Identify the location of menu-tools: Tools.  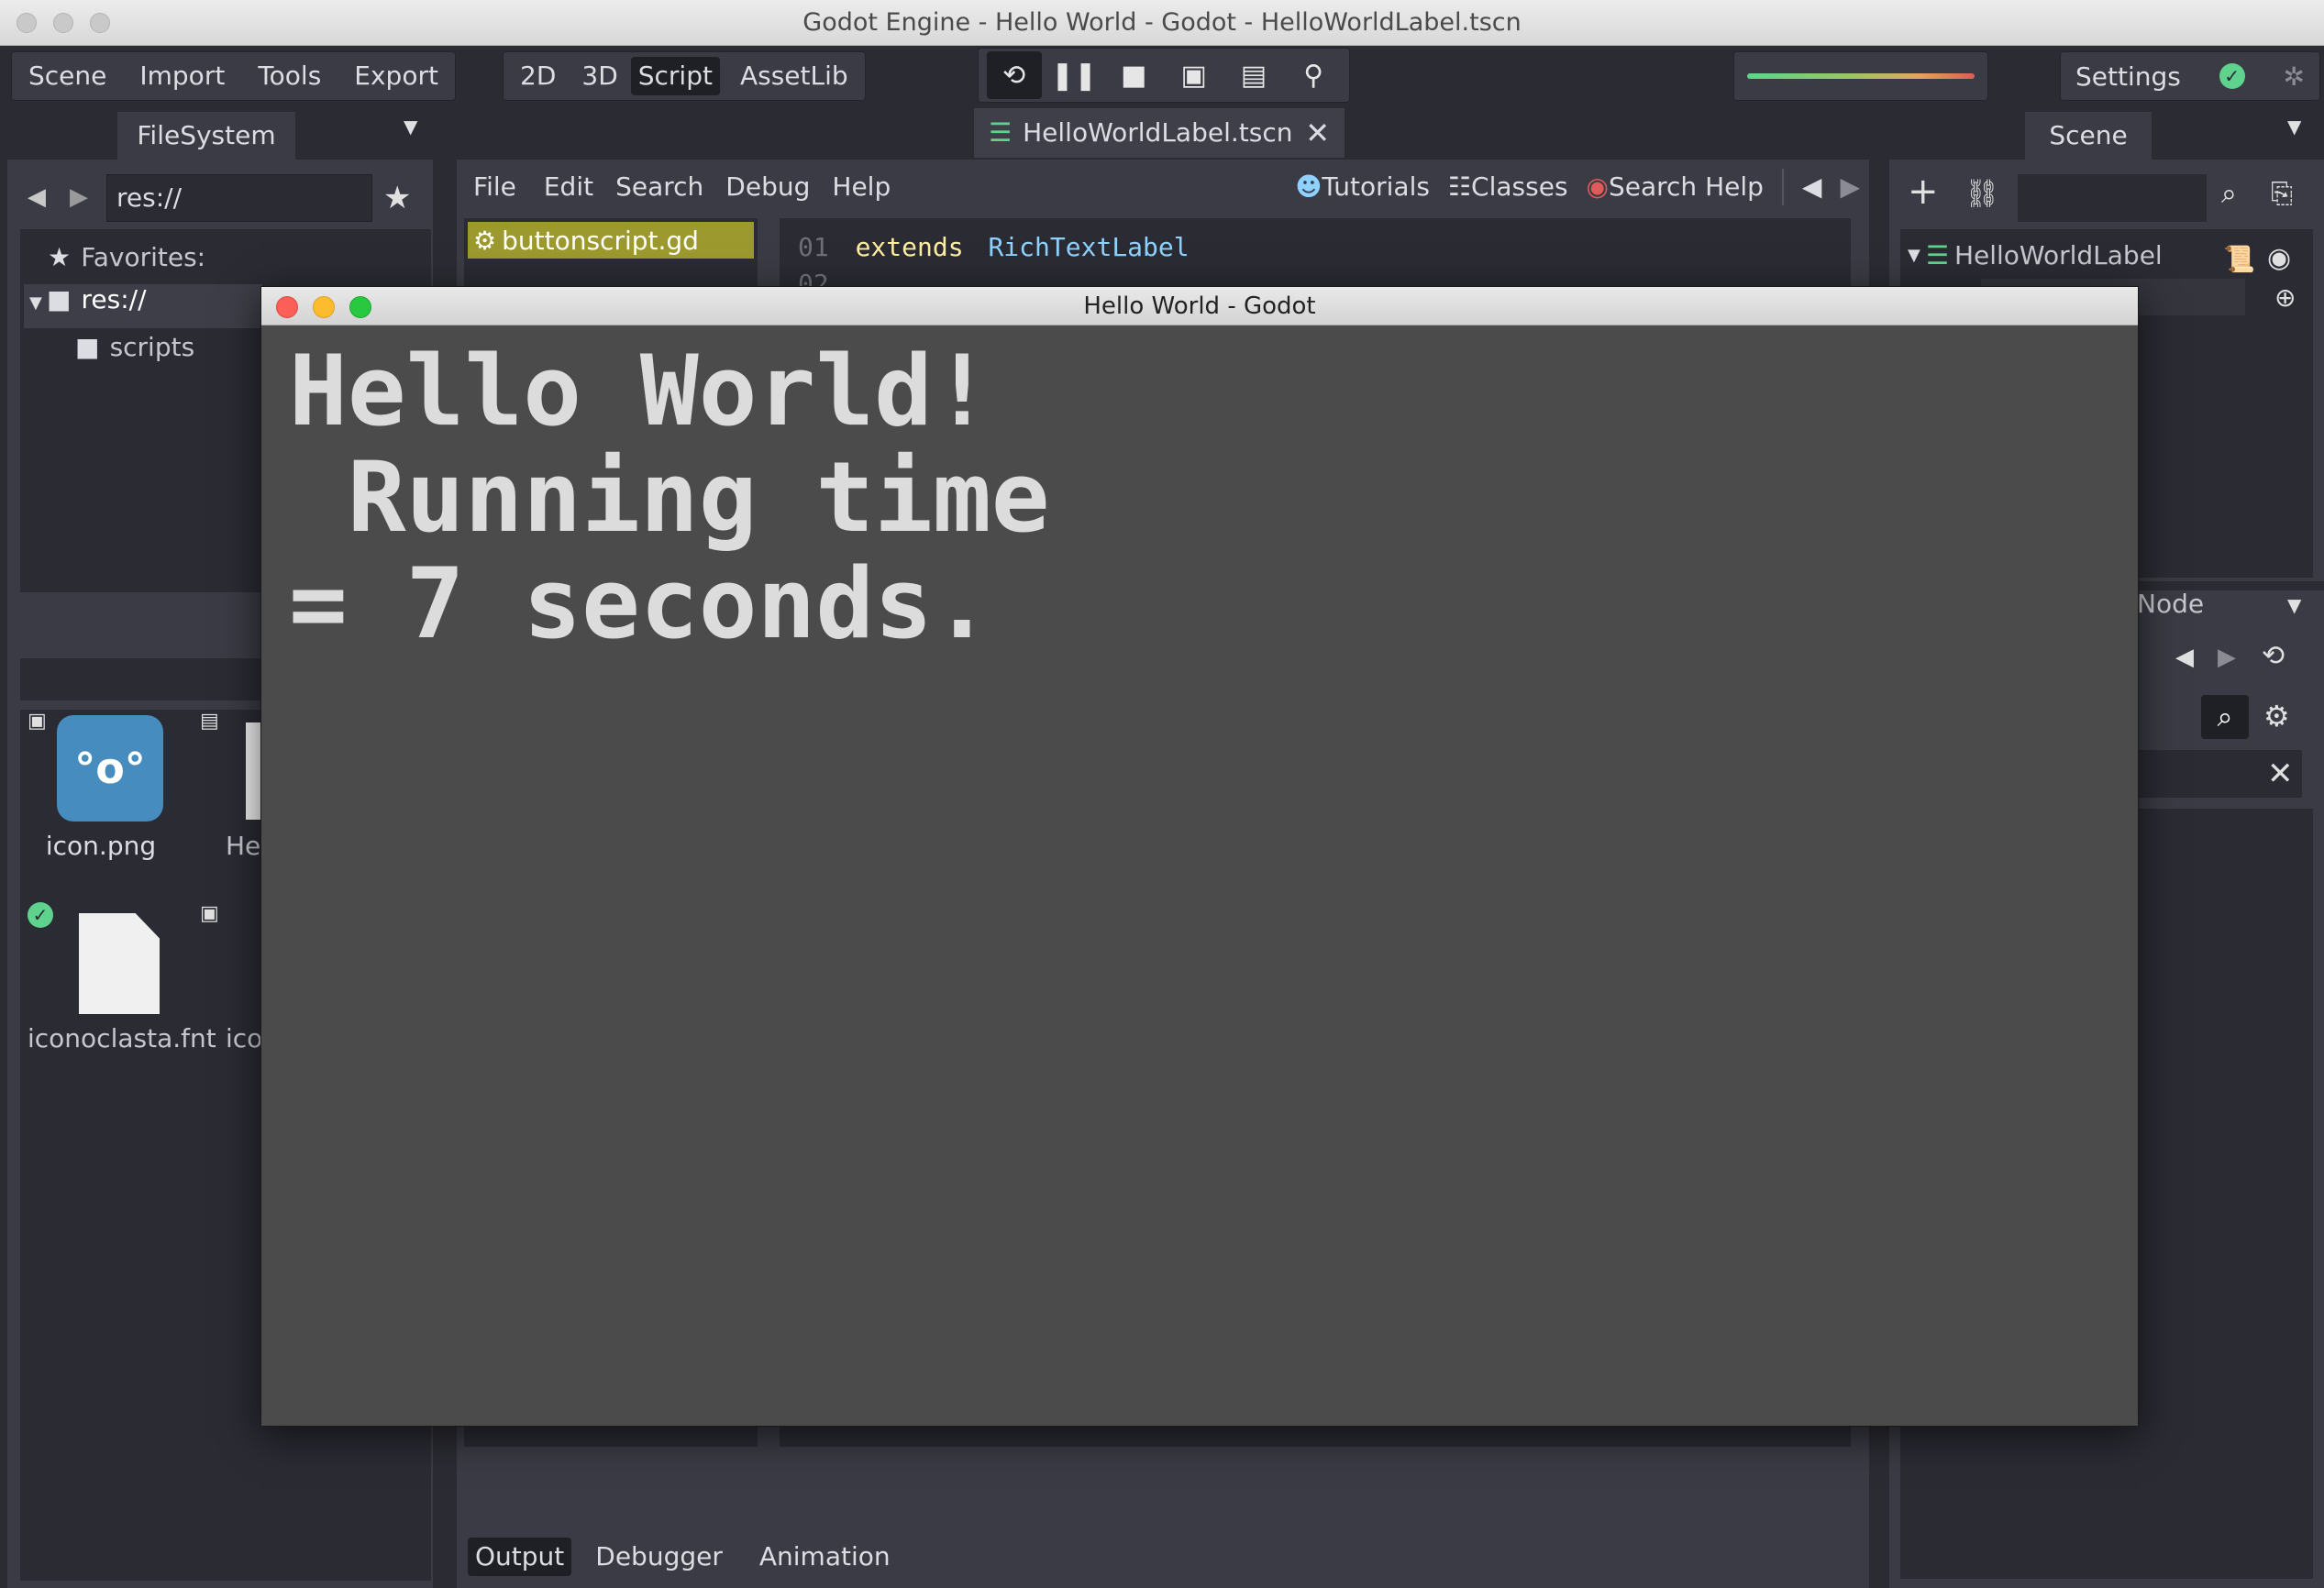
(289, 76).